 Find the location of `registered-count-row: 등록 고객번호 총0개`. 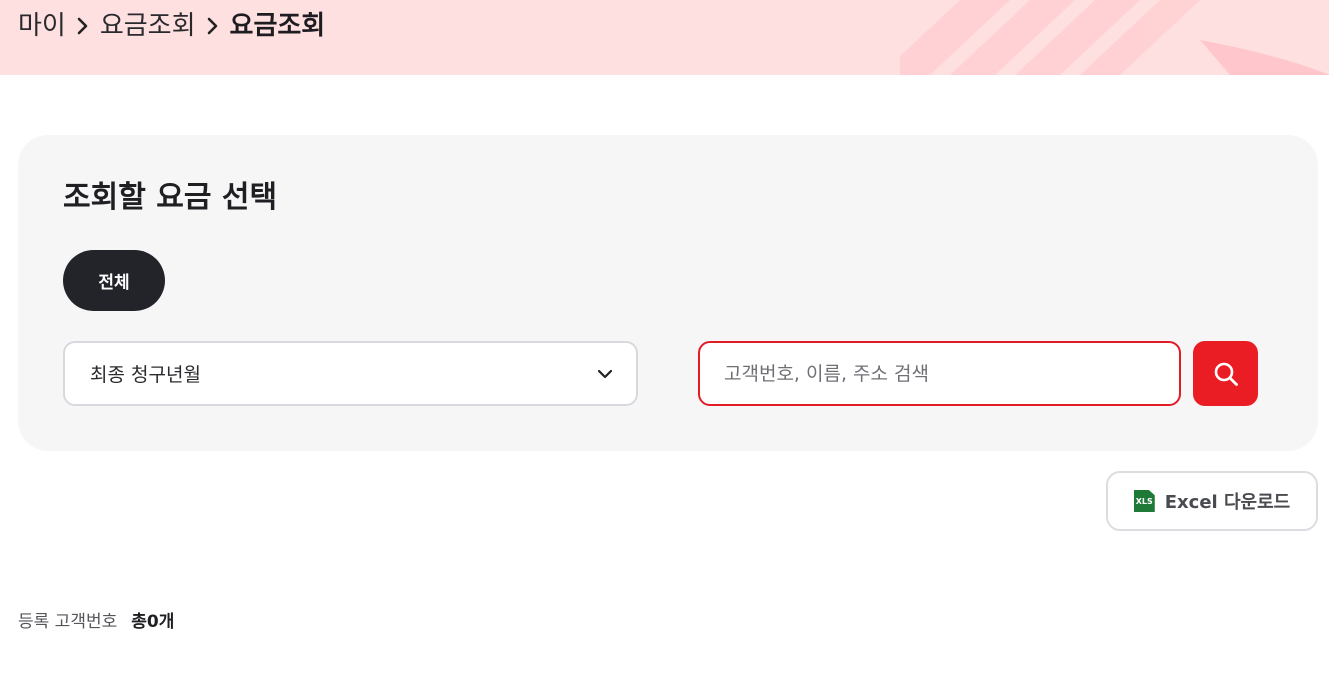

registered-count-row: 등록 고객번호 총0개 is located at coordinates (96, 619).